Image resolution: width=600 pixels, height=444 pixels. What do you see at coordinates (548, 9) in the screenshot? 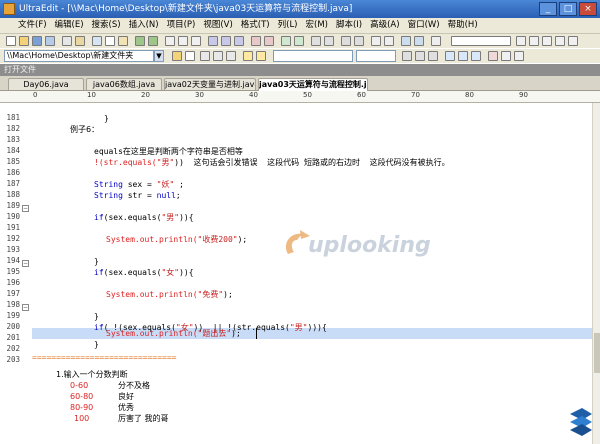
I see `minimize-button: _` at bounding box center [548, 9].